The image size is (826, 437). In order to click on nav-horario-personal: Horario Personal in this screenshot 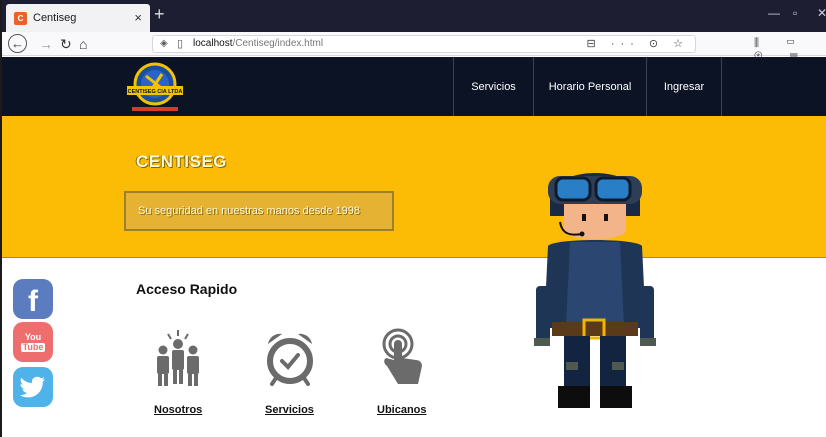, I will do `click(589, 86)`.